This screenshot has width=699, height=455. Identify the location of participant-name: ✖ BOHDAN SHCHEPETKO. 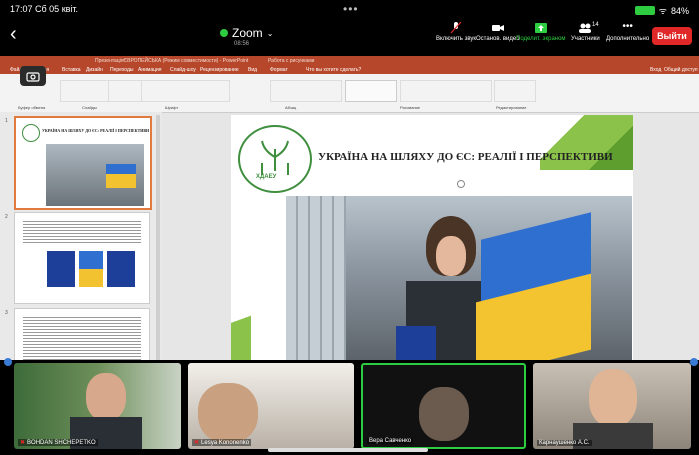
(58, 442).